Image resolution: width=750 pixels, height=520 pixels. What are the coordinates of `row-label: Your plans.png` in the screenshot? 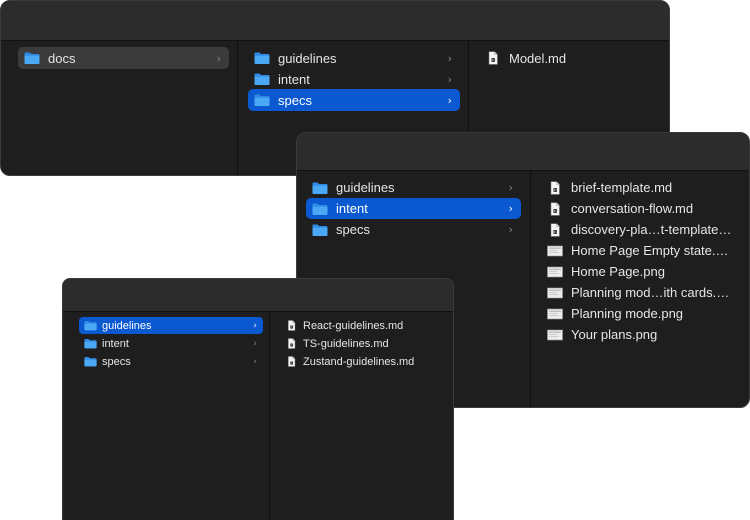 It's located at (614, 334).